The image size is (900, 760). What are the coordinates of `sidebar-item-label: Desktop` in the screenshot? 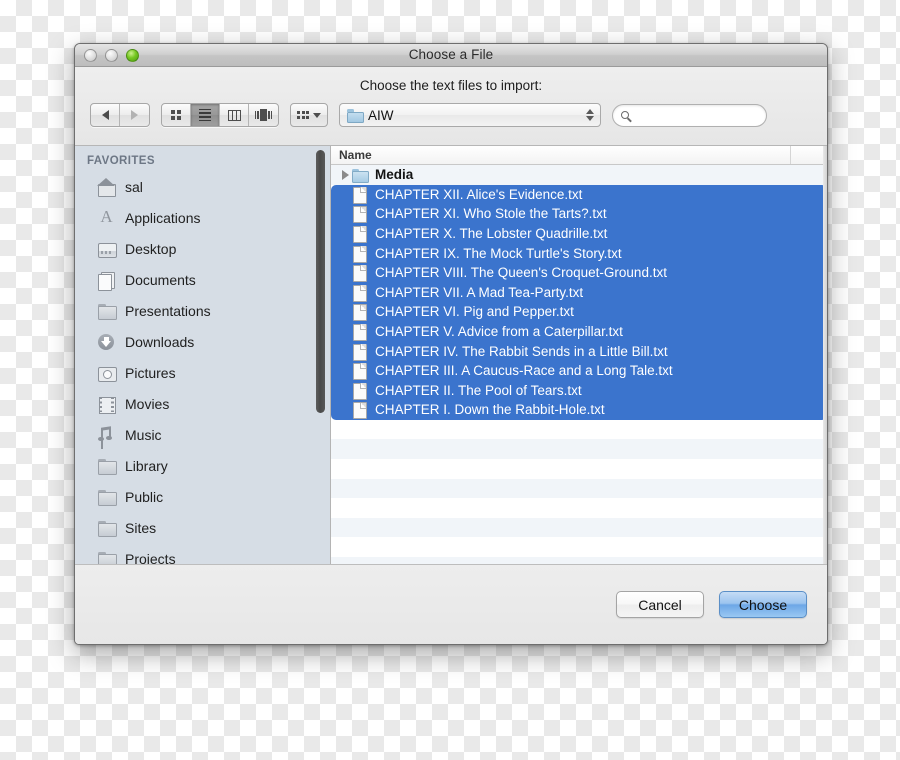 It's located at (151, 248).